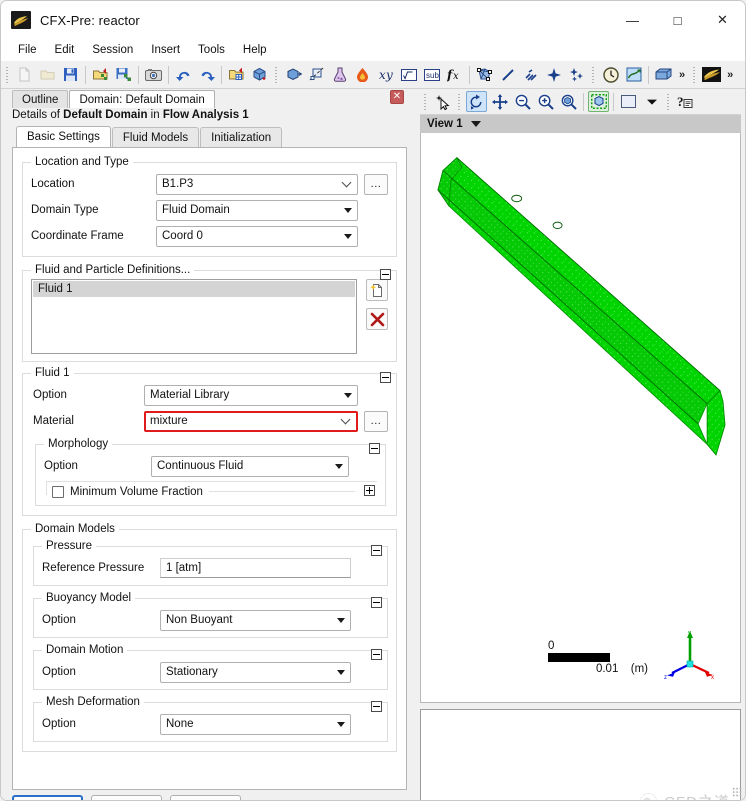  I want to click on subdomain-icon: sub, so click(431, 74).